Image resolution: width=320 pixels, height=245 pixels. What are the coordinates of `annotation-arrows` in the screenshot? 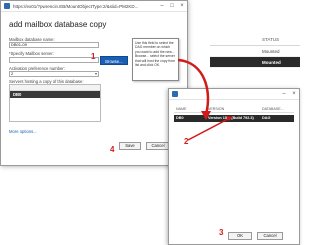 It's located at (205, 99).